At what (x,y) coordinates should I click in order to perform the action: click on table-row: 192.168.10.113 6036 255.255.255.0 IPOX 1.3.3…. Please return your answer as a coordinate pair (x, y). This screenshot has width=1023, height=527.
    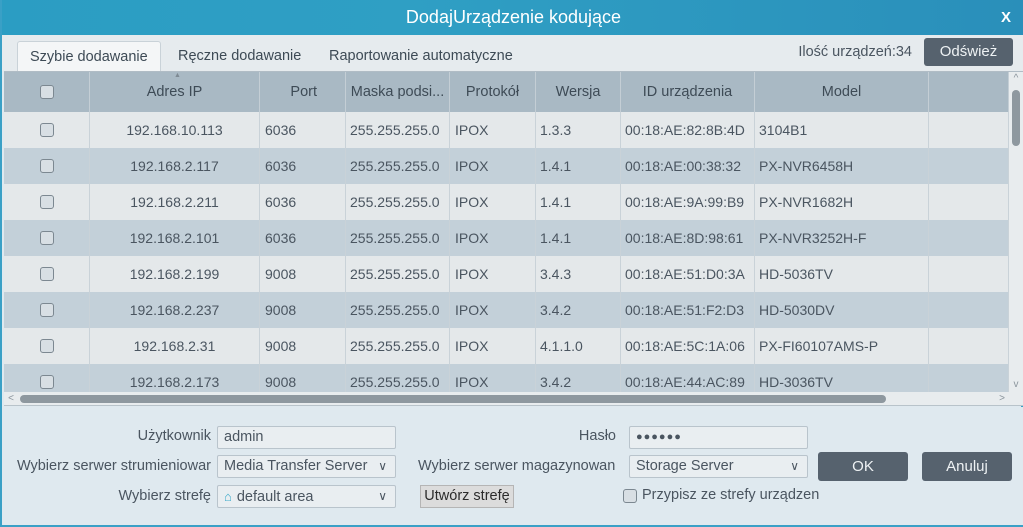
    Looking at the image, I should click on (506, 130).